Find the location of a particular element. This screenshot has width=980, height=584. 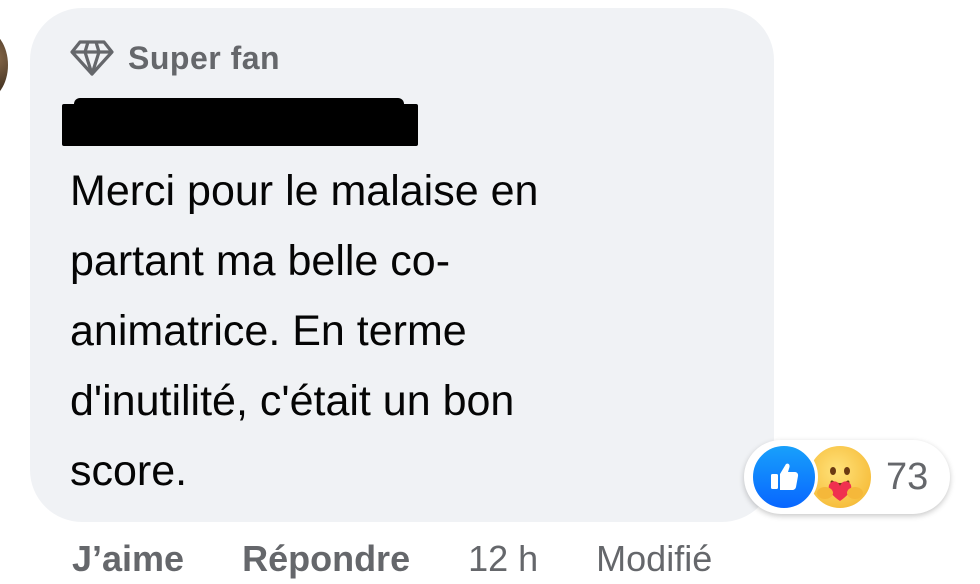

edited-label: Modifié is located at coordinates (654, 559).